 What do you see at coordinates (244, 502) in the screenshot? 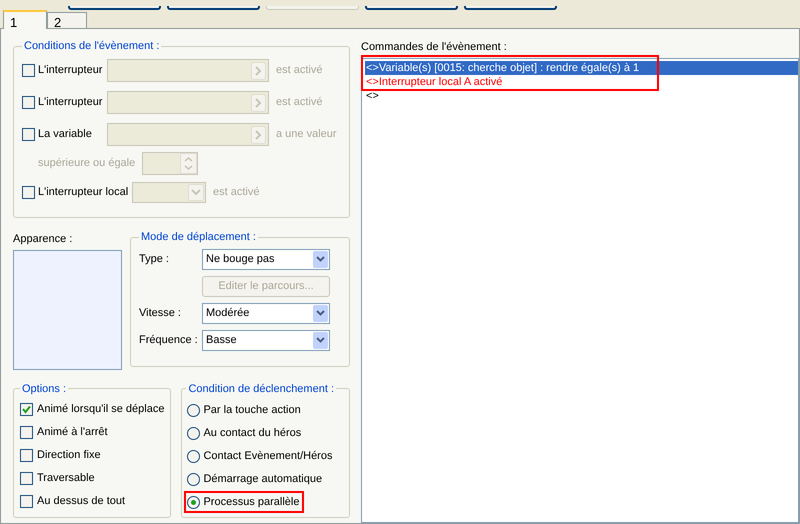
I see `radio-option: Processus parallèle` at bounding box center [244, 502].